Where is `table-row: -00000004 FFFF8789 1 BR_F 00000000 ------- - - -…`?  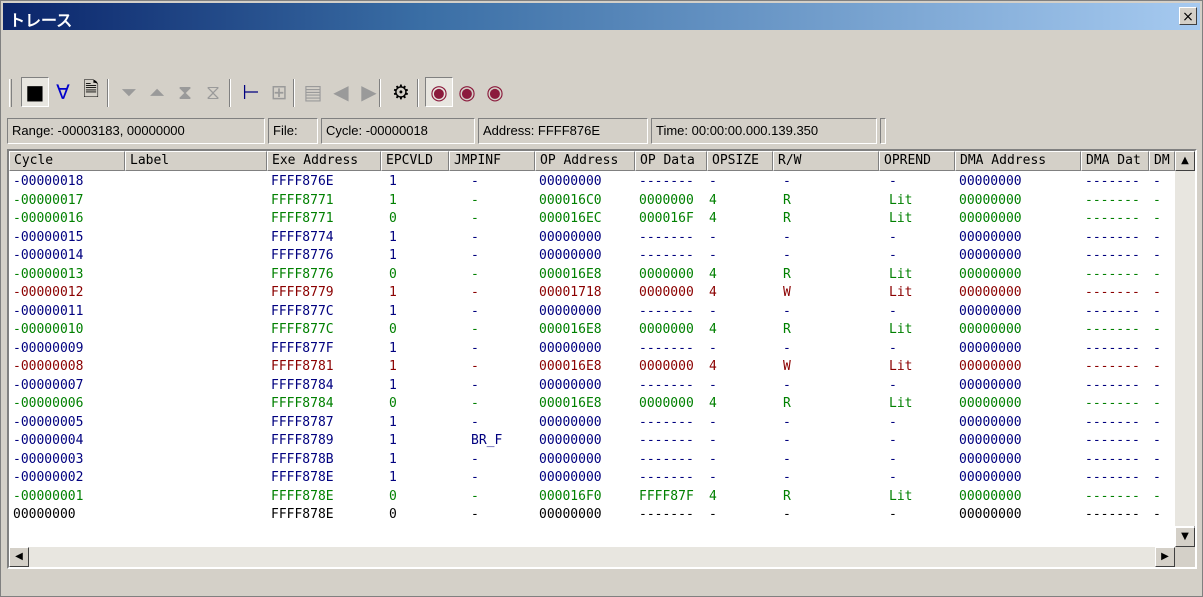
table-row: -00000004 FFFF8789 1 BR_F 00000000 ------- - - -… is located at coordinates (592, 441).